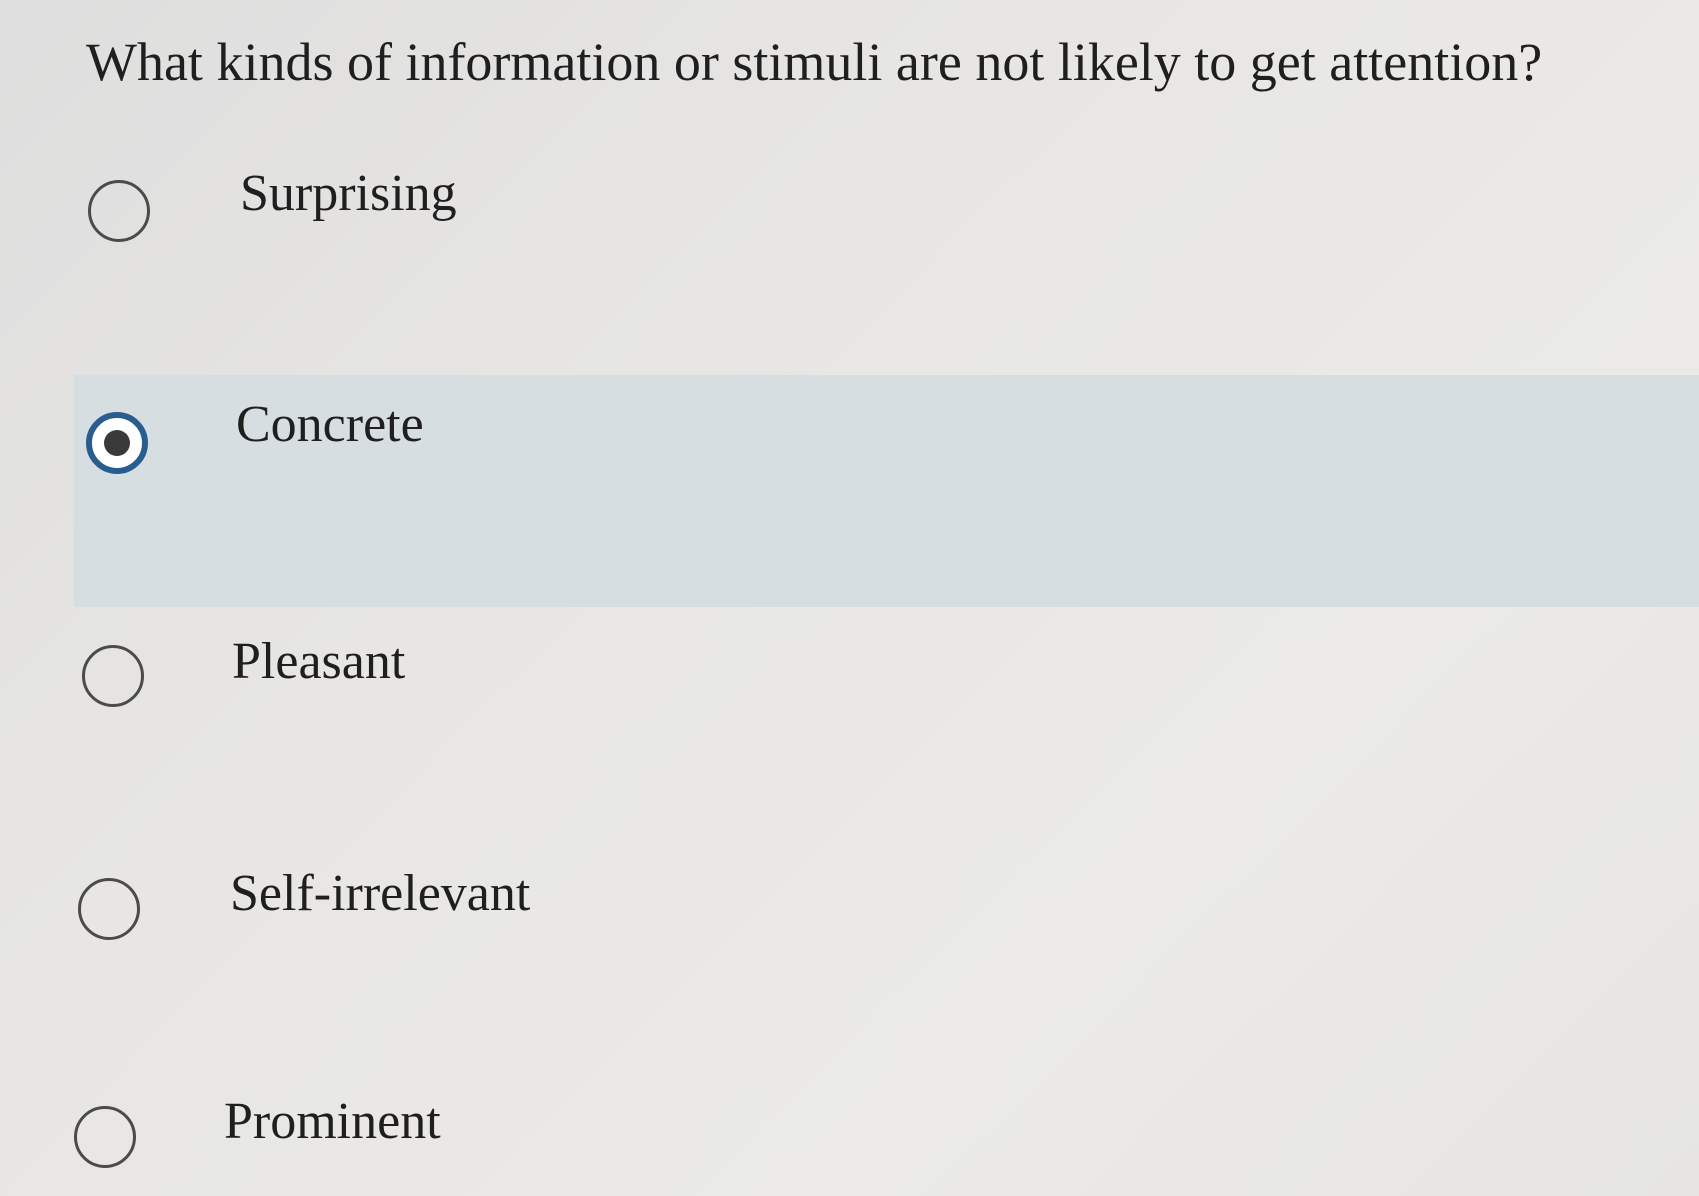  Describe the element at coordinates (319, 661) in the screenshot. I see `option-label-pleasant: Pleasant` at that location.